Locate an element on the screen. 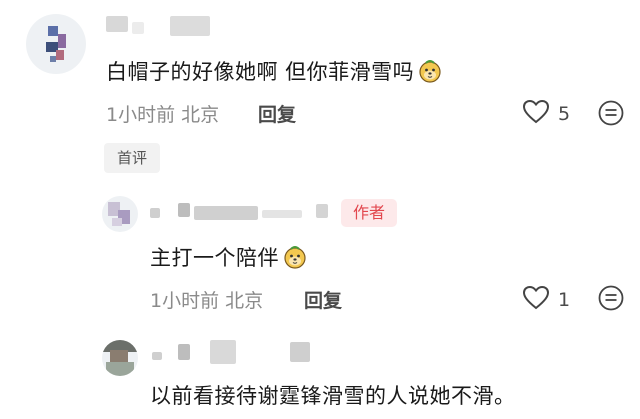 The image size is (640, 419). comment-text: 主打一个陪伴 is located at coordinates (228, 258).